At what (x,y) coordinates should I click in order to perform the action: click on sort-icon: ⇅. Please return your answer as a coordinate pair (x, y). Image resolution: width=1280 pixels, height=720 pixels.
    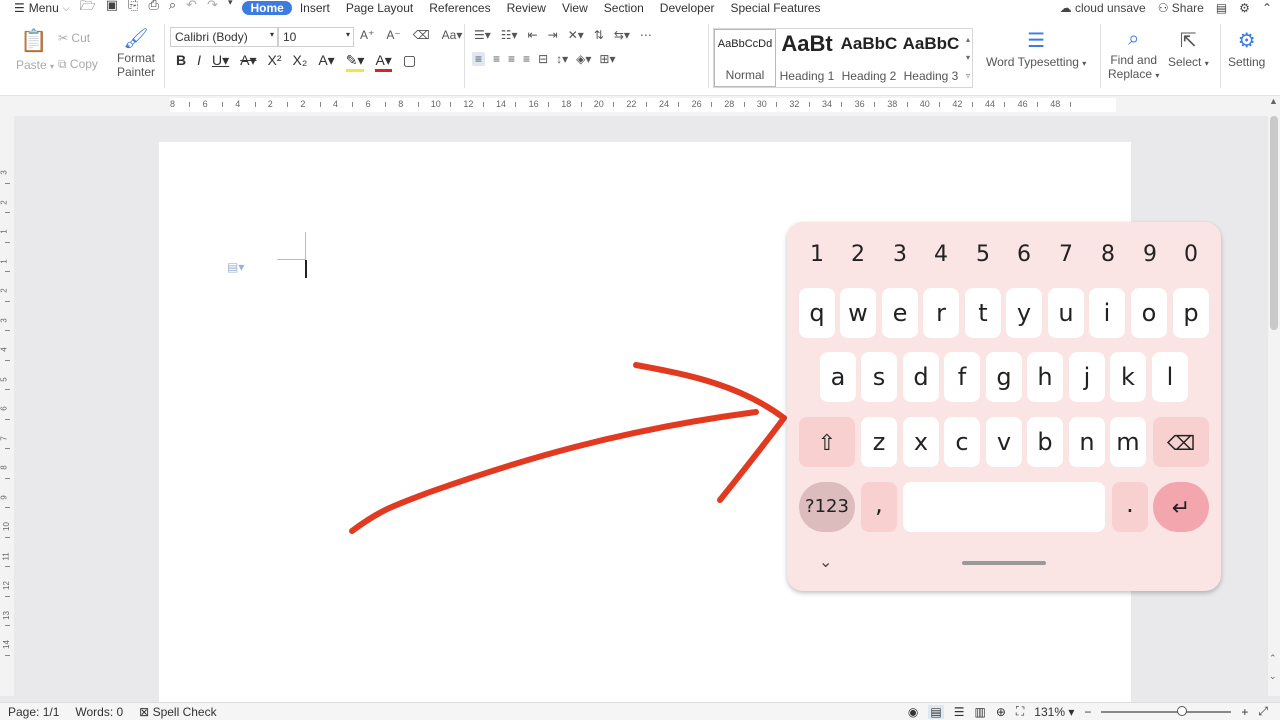
    Looking at the image, I should click on (599, 35).